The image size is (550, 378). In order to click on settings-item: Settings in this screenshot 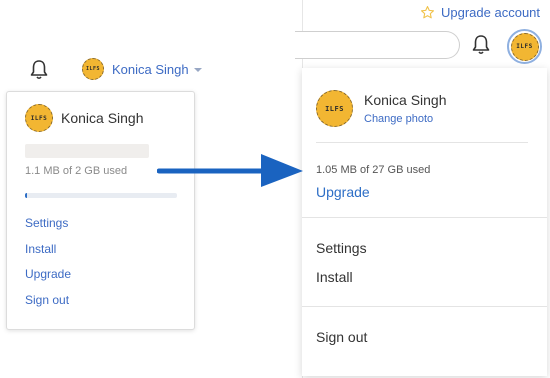, I will do `click(341, 248)`.